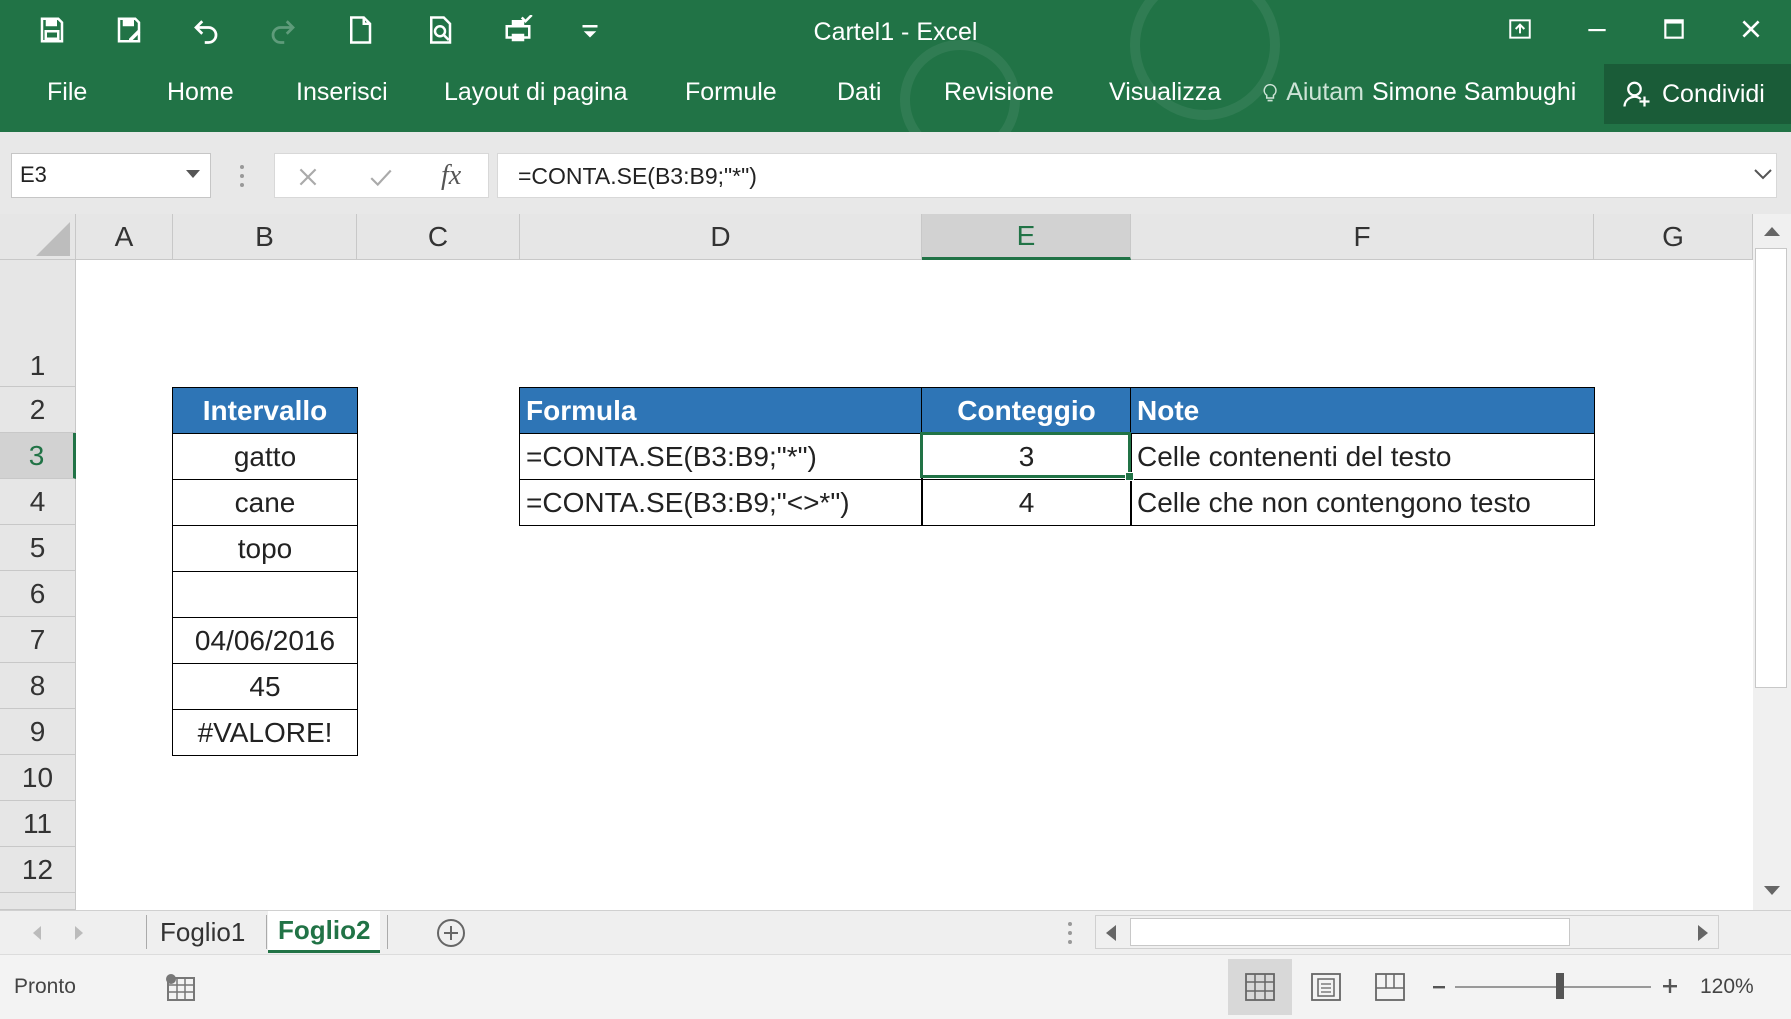 This screenshot has height=1019, width=1791. Describe the element at coordinates (37, 933) in the screenshot. I see `previous-sheet-icon` at that location.